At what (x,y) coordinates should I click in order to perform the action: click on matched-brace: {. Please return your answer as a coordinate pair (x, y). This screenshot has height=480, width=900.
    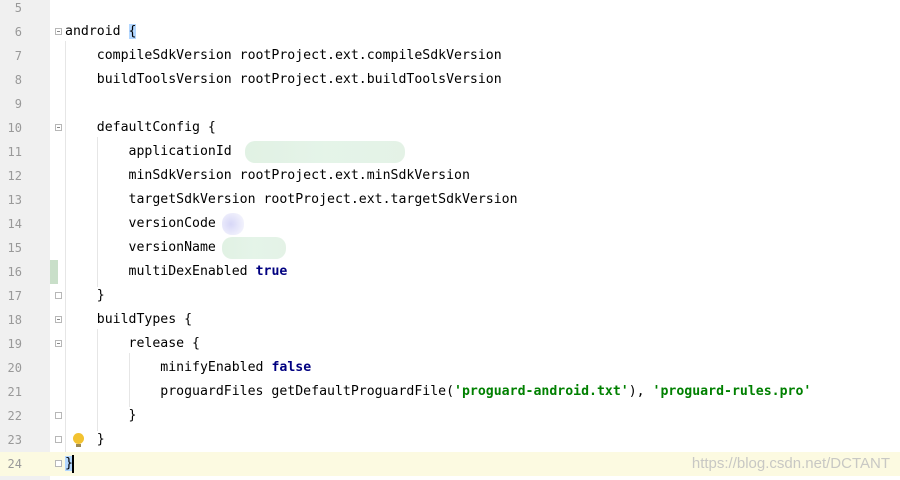
    Looking at the image, I should click on (132, 31).